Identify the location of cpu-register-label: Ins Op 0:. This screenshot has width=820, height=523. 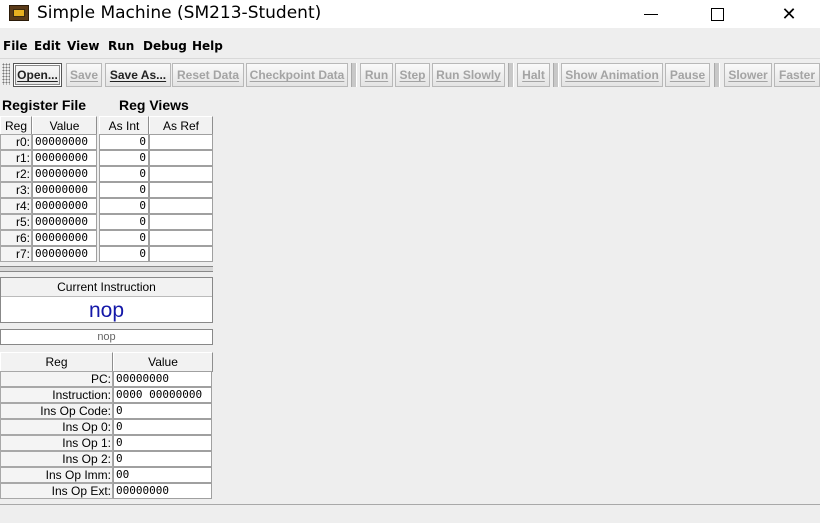
(56, 427).